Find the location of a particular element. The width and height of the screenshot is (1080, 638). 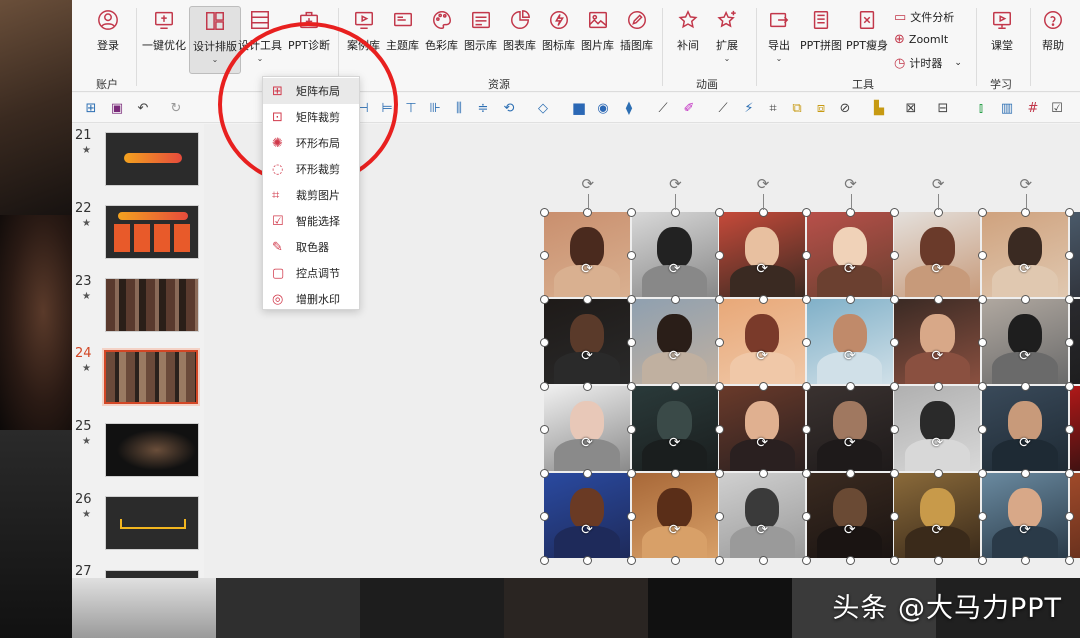

ppt-slim-button: PPT瘦身 is located at coordinates (867, 30).